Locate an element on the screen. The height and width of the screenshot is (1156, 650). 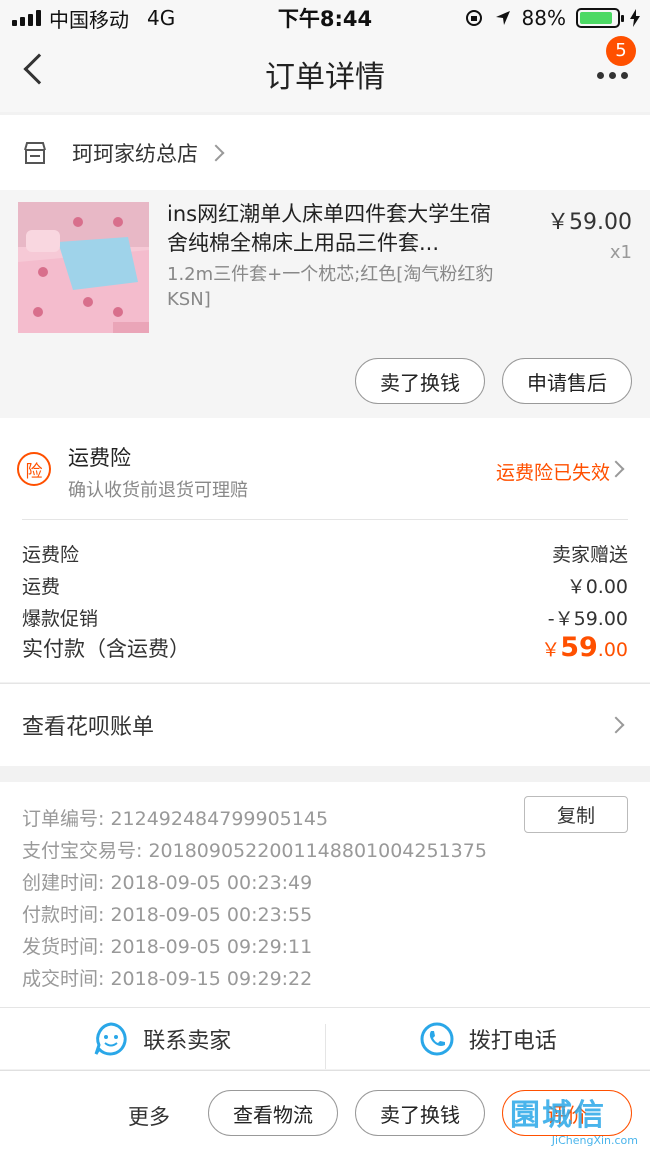
total-currency: ￥ is located at coordinates (551, 650).